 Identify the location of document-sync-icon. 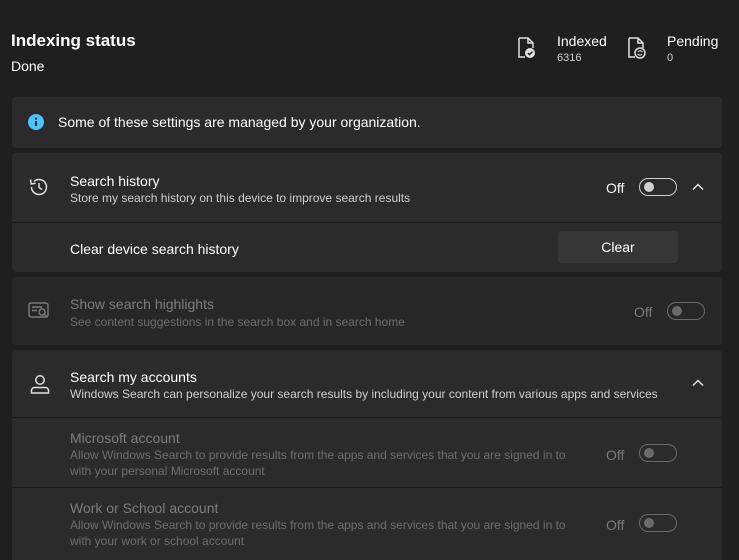
(637, 48).